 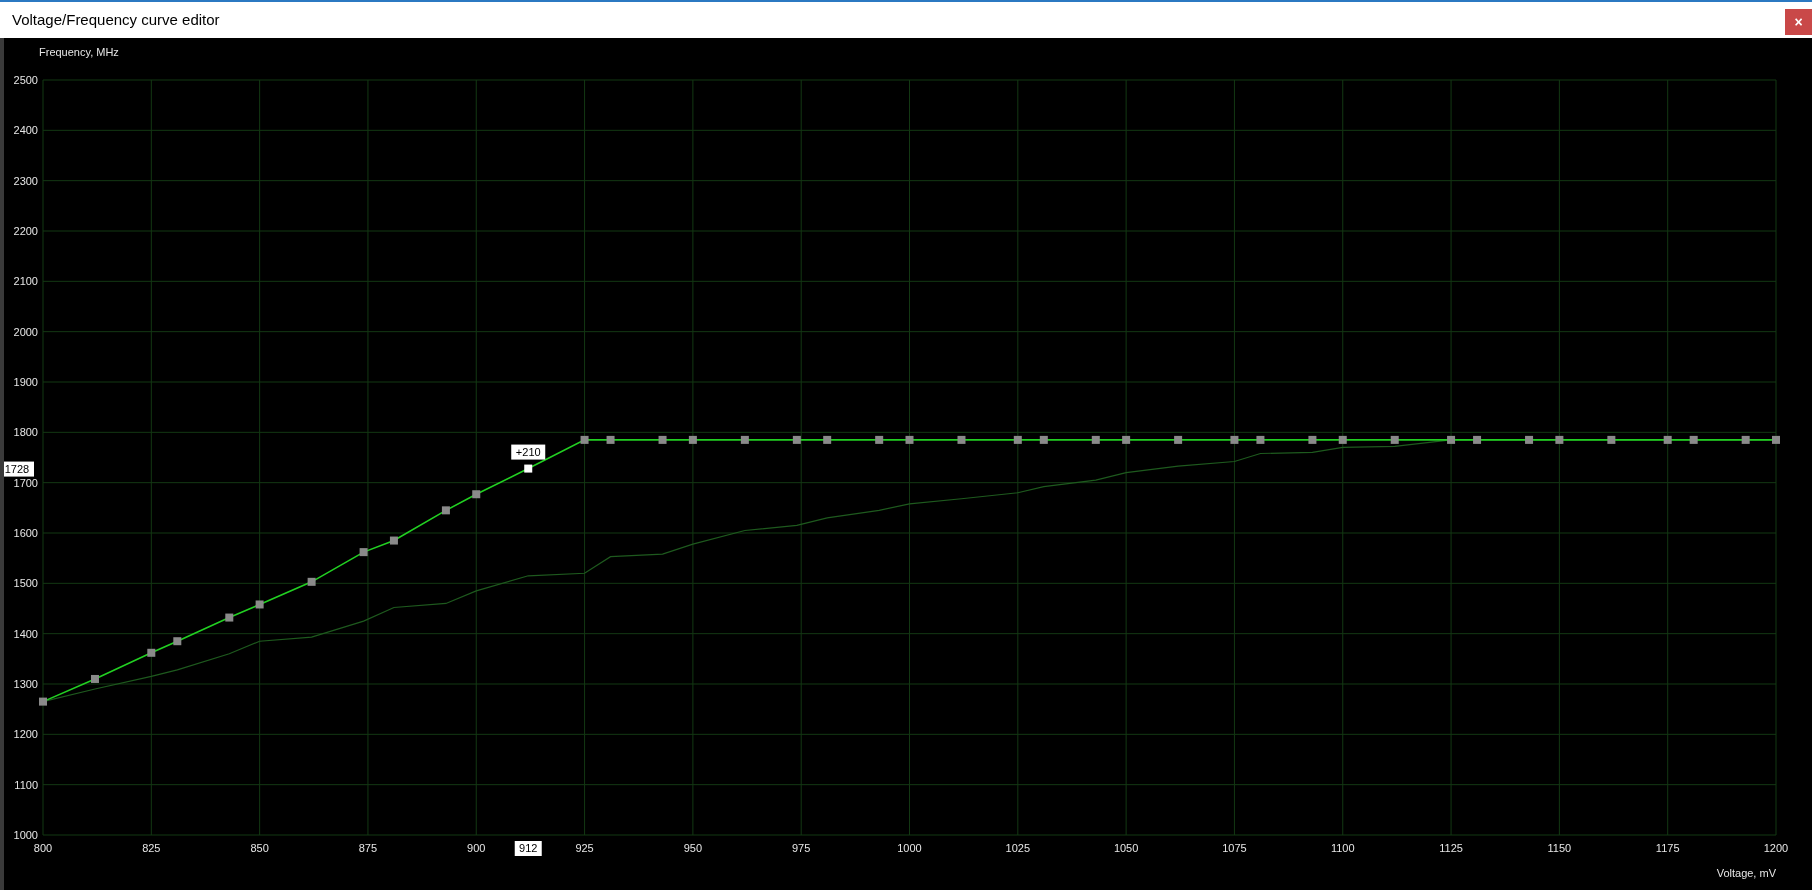 What do you see at coordinates (1451, 848) in the screenshot?
I see `x-tick-label: 1125` at bounding box center [1451, 848].